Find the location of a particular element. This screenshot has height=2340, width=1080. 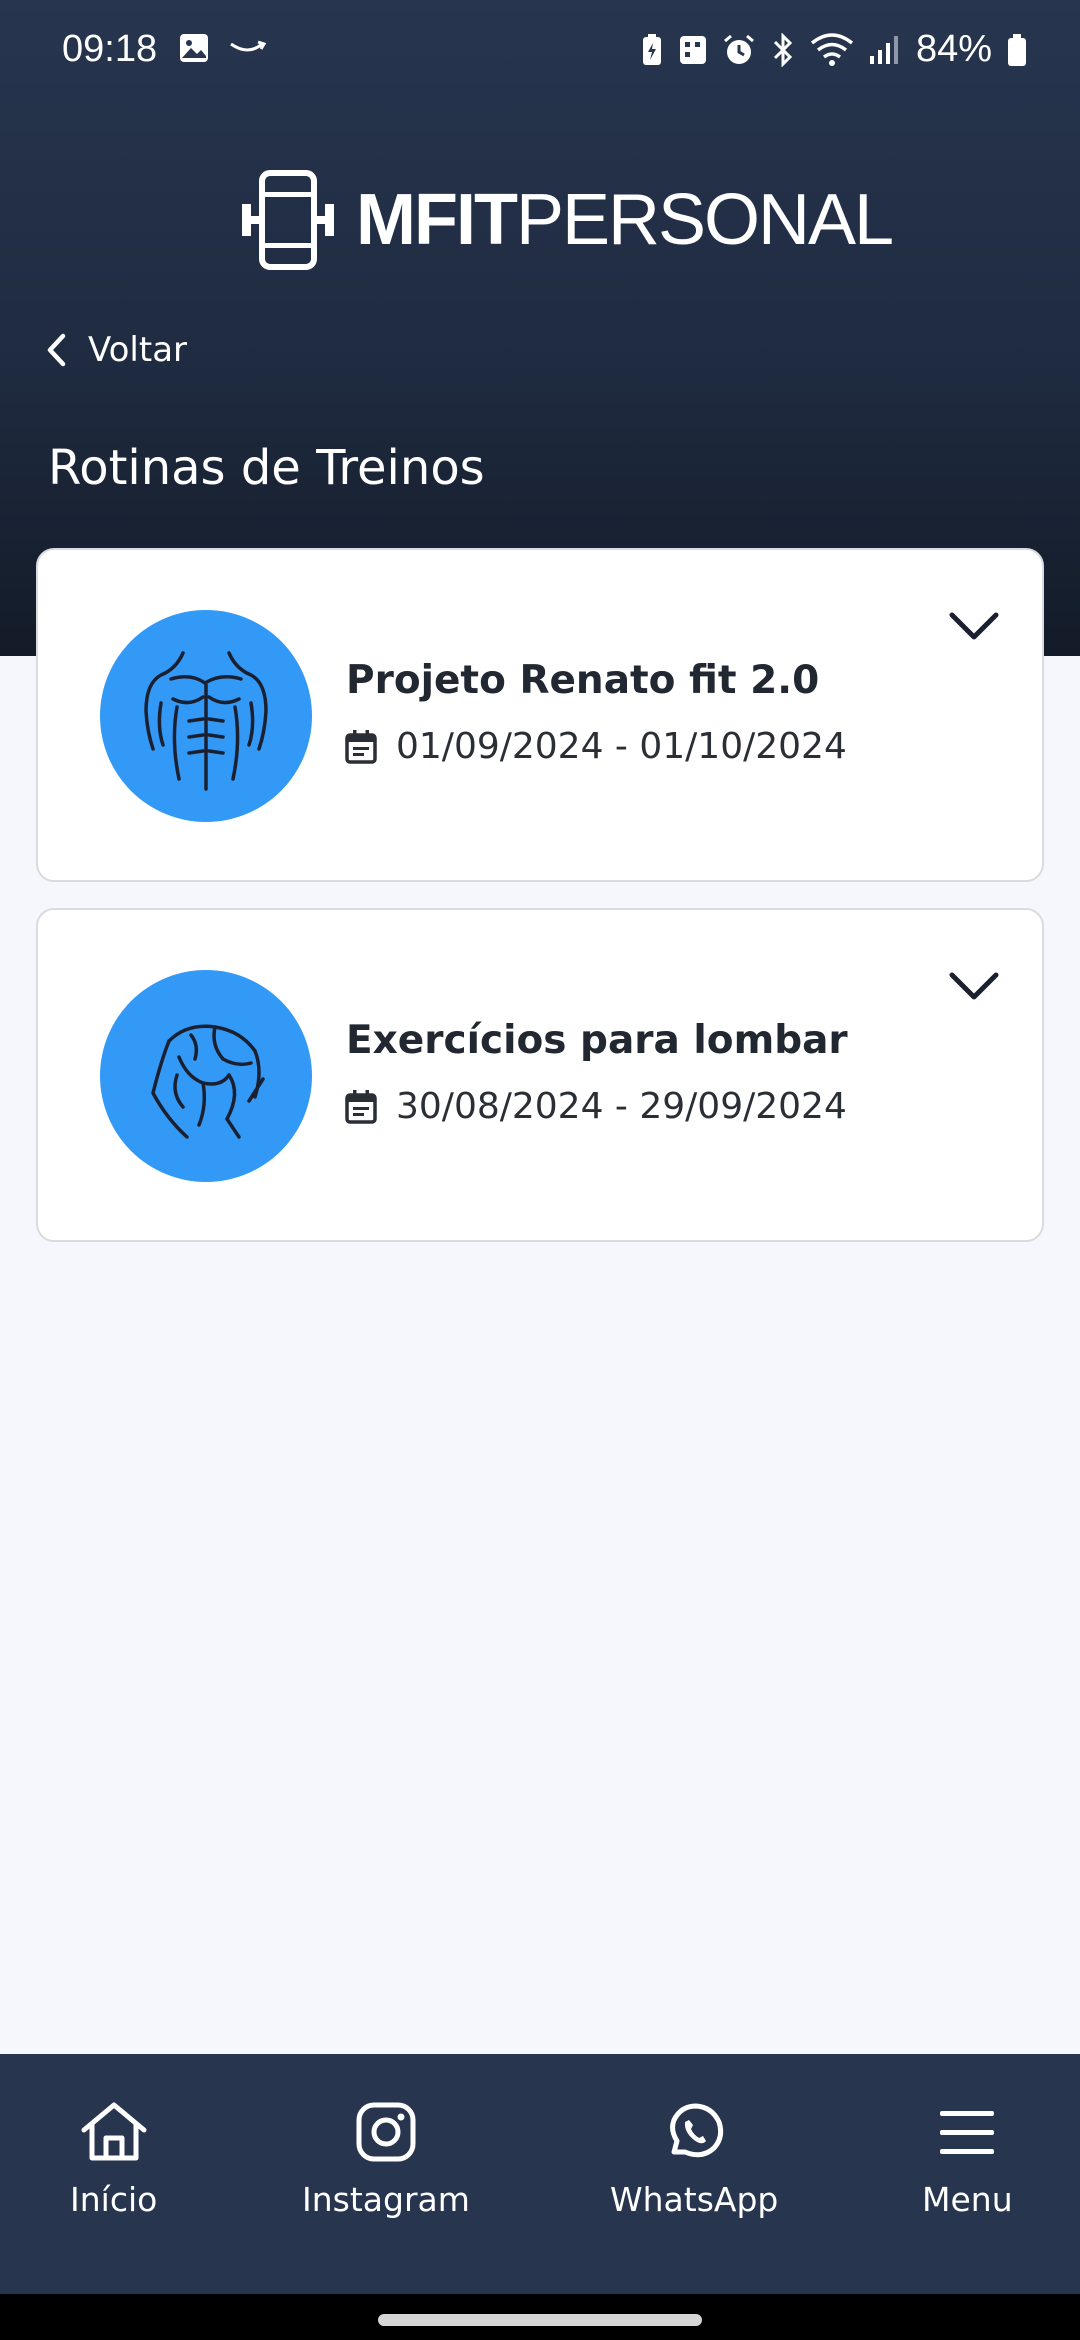

logo-bold-text: MFIT is located at coordinates (437, 220).